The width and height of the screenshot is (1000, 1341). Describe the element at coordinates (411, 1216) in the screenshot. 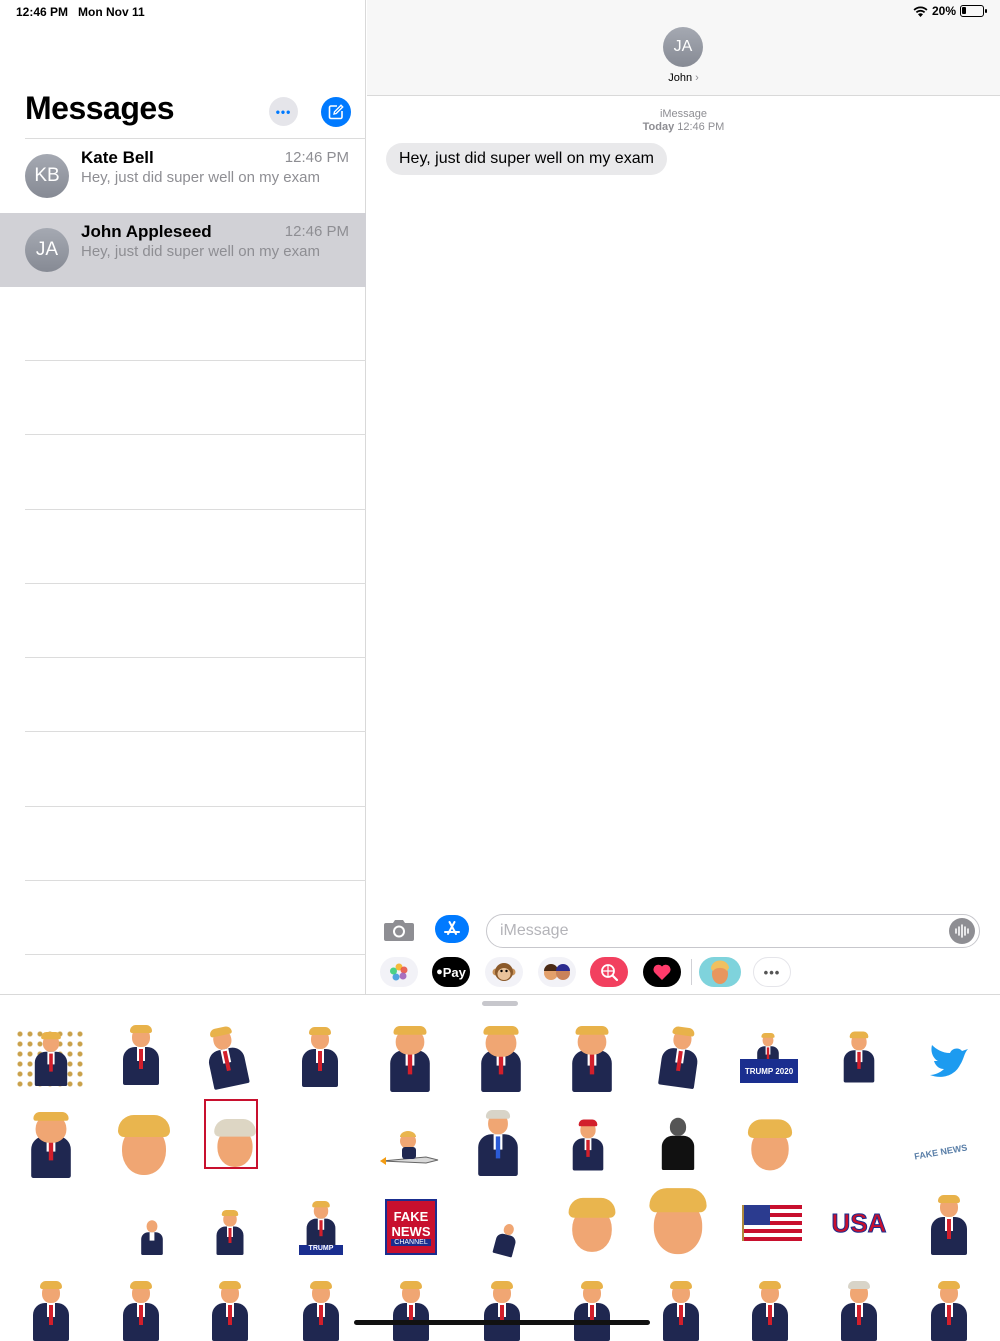

I see `fake-news-line1: FAKE` at that location.